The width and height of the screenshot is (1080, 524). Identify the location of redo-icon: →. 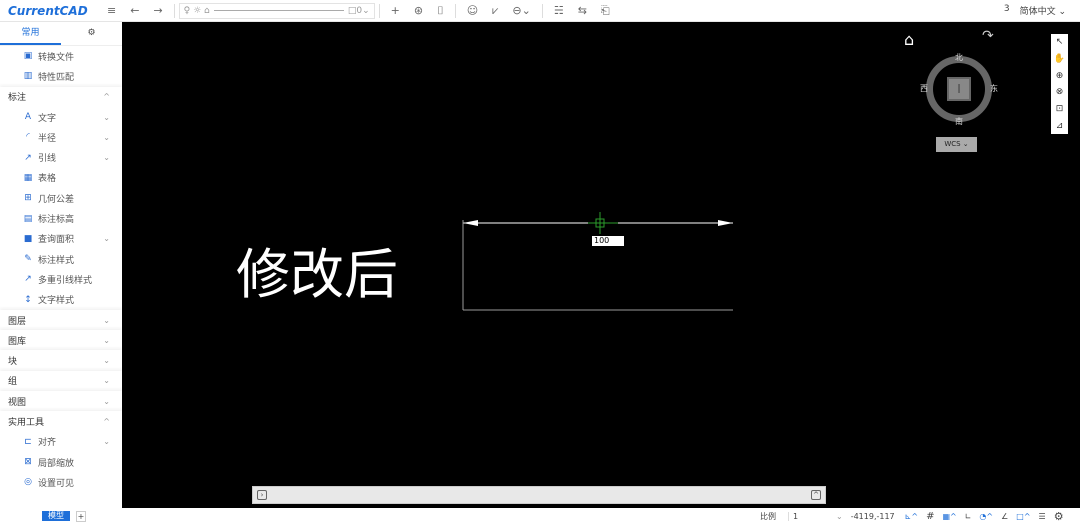
(157, 10).